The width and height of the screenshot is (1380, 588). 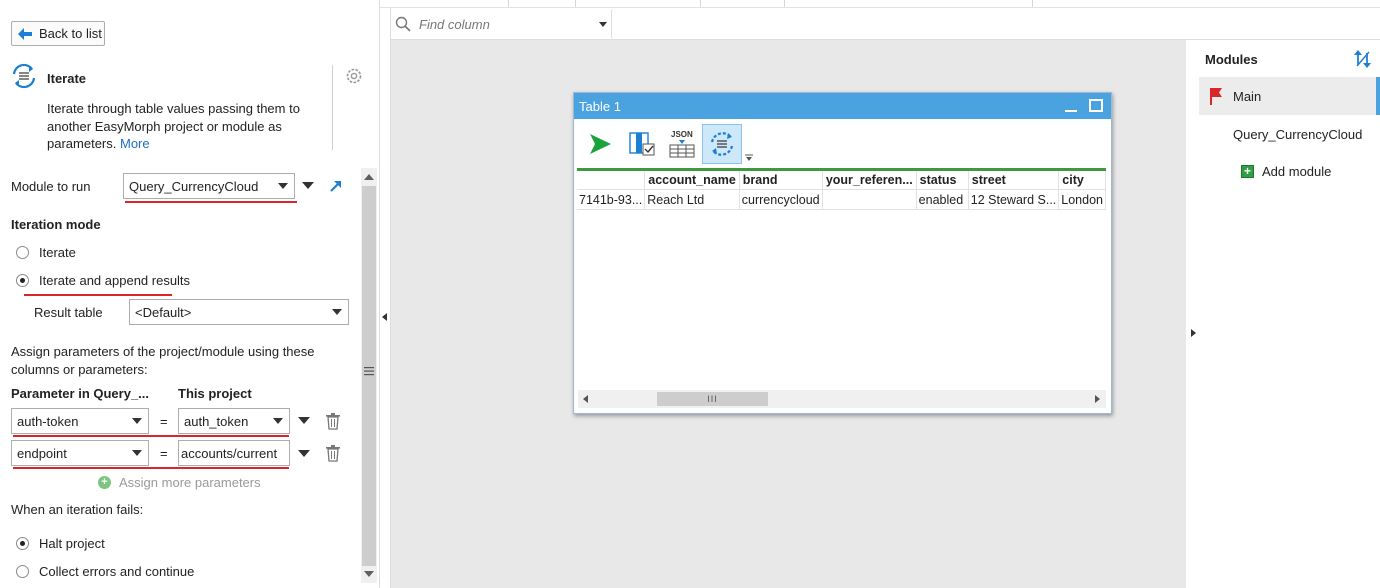 I want to click on find-column-placeholder: Find column, so click(x=454, y=24).